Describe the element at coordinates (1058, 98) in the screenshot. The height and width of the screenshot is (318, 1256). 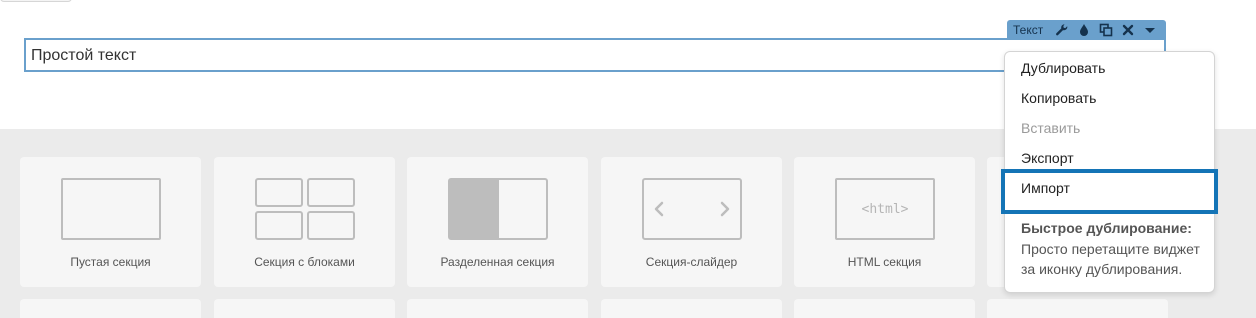
I see `menu-item-copy: Копировать` at that location.